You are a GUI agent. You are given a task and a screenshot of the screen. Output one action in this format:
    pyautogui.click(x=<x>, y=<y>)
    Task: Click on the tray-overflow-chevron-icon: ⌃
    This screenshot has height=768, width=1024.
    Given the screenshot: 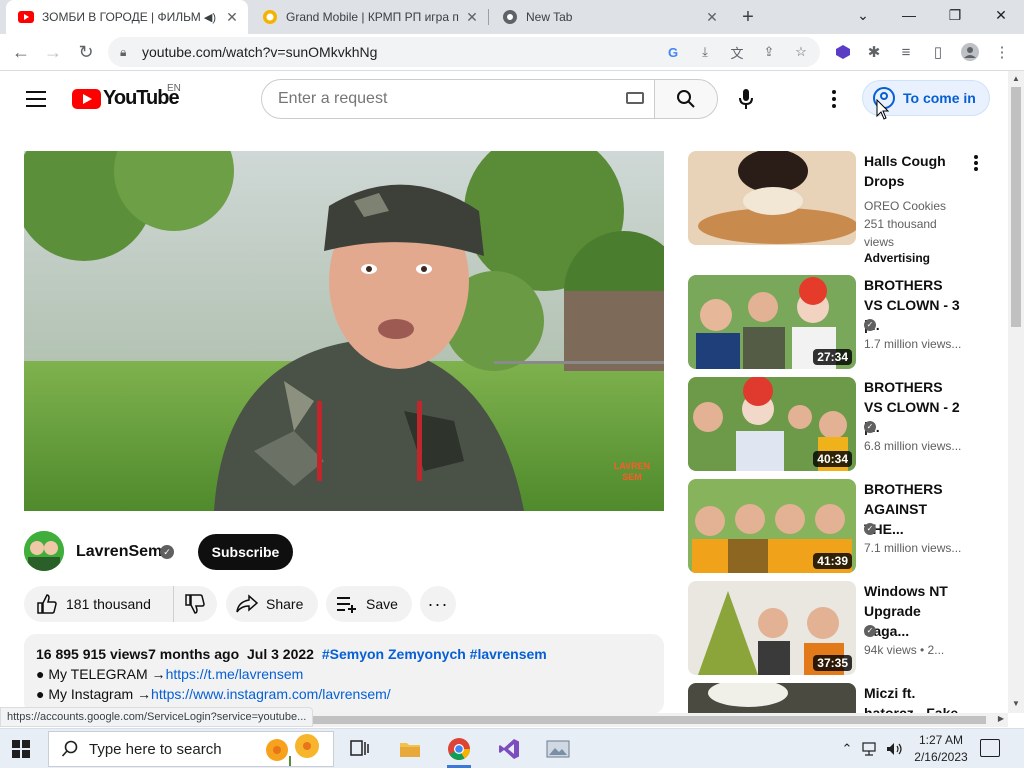 What is the action you would take?
    pyautogui.click(x=847, y=748)
    